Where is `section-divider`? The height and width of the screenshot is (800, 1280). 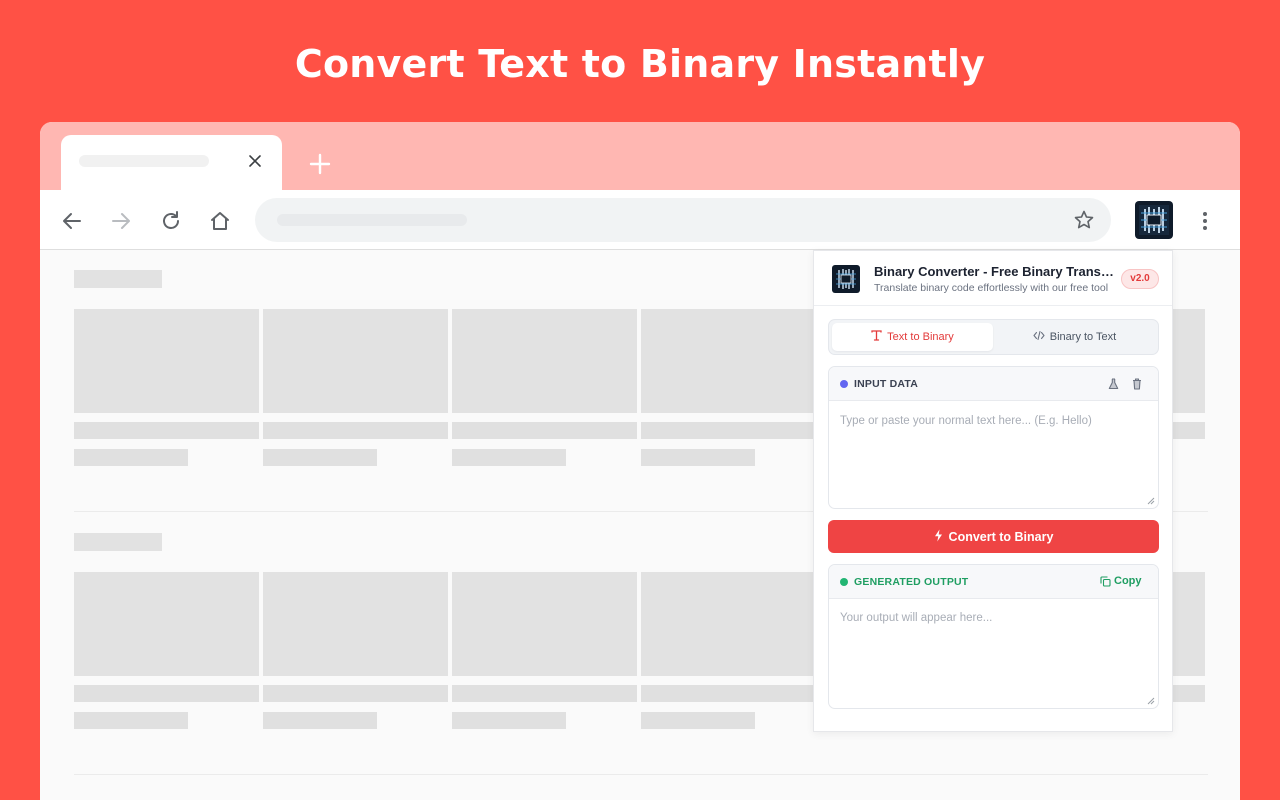 section-divider is located at coordinates (641, 774).